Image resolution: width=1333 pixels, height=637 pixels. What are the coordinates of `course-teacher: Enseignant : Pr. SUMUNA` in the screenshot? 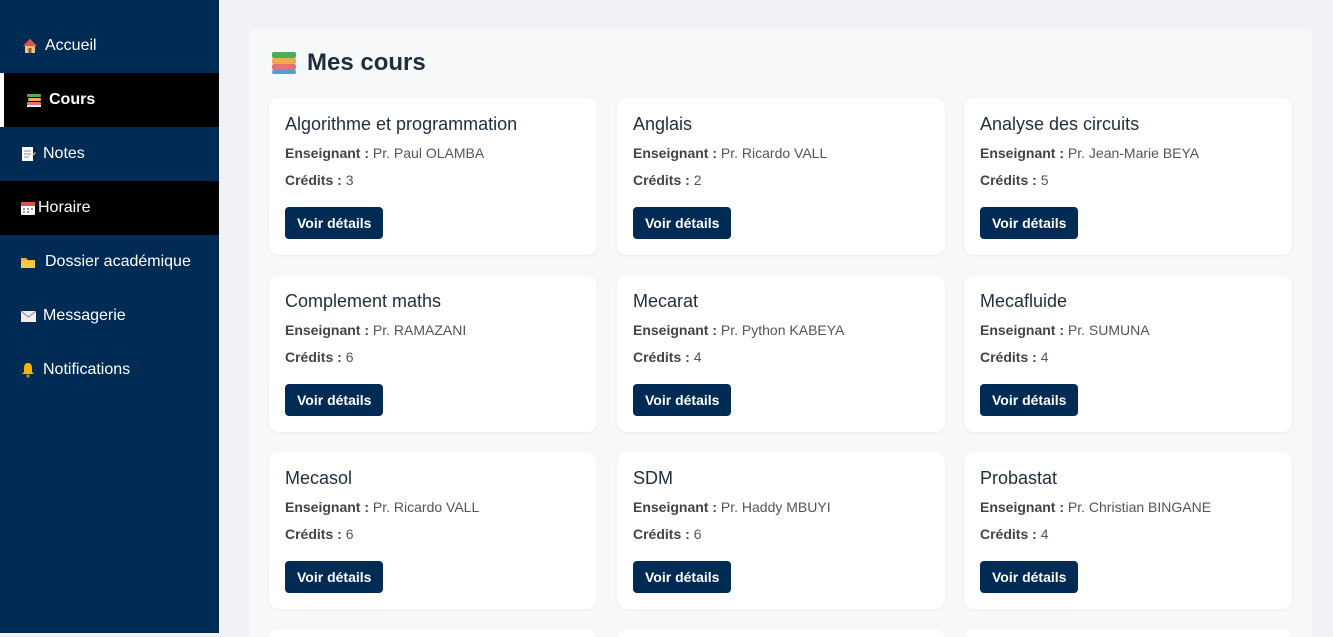 It's located at (1065, 330).